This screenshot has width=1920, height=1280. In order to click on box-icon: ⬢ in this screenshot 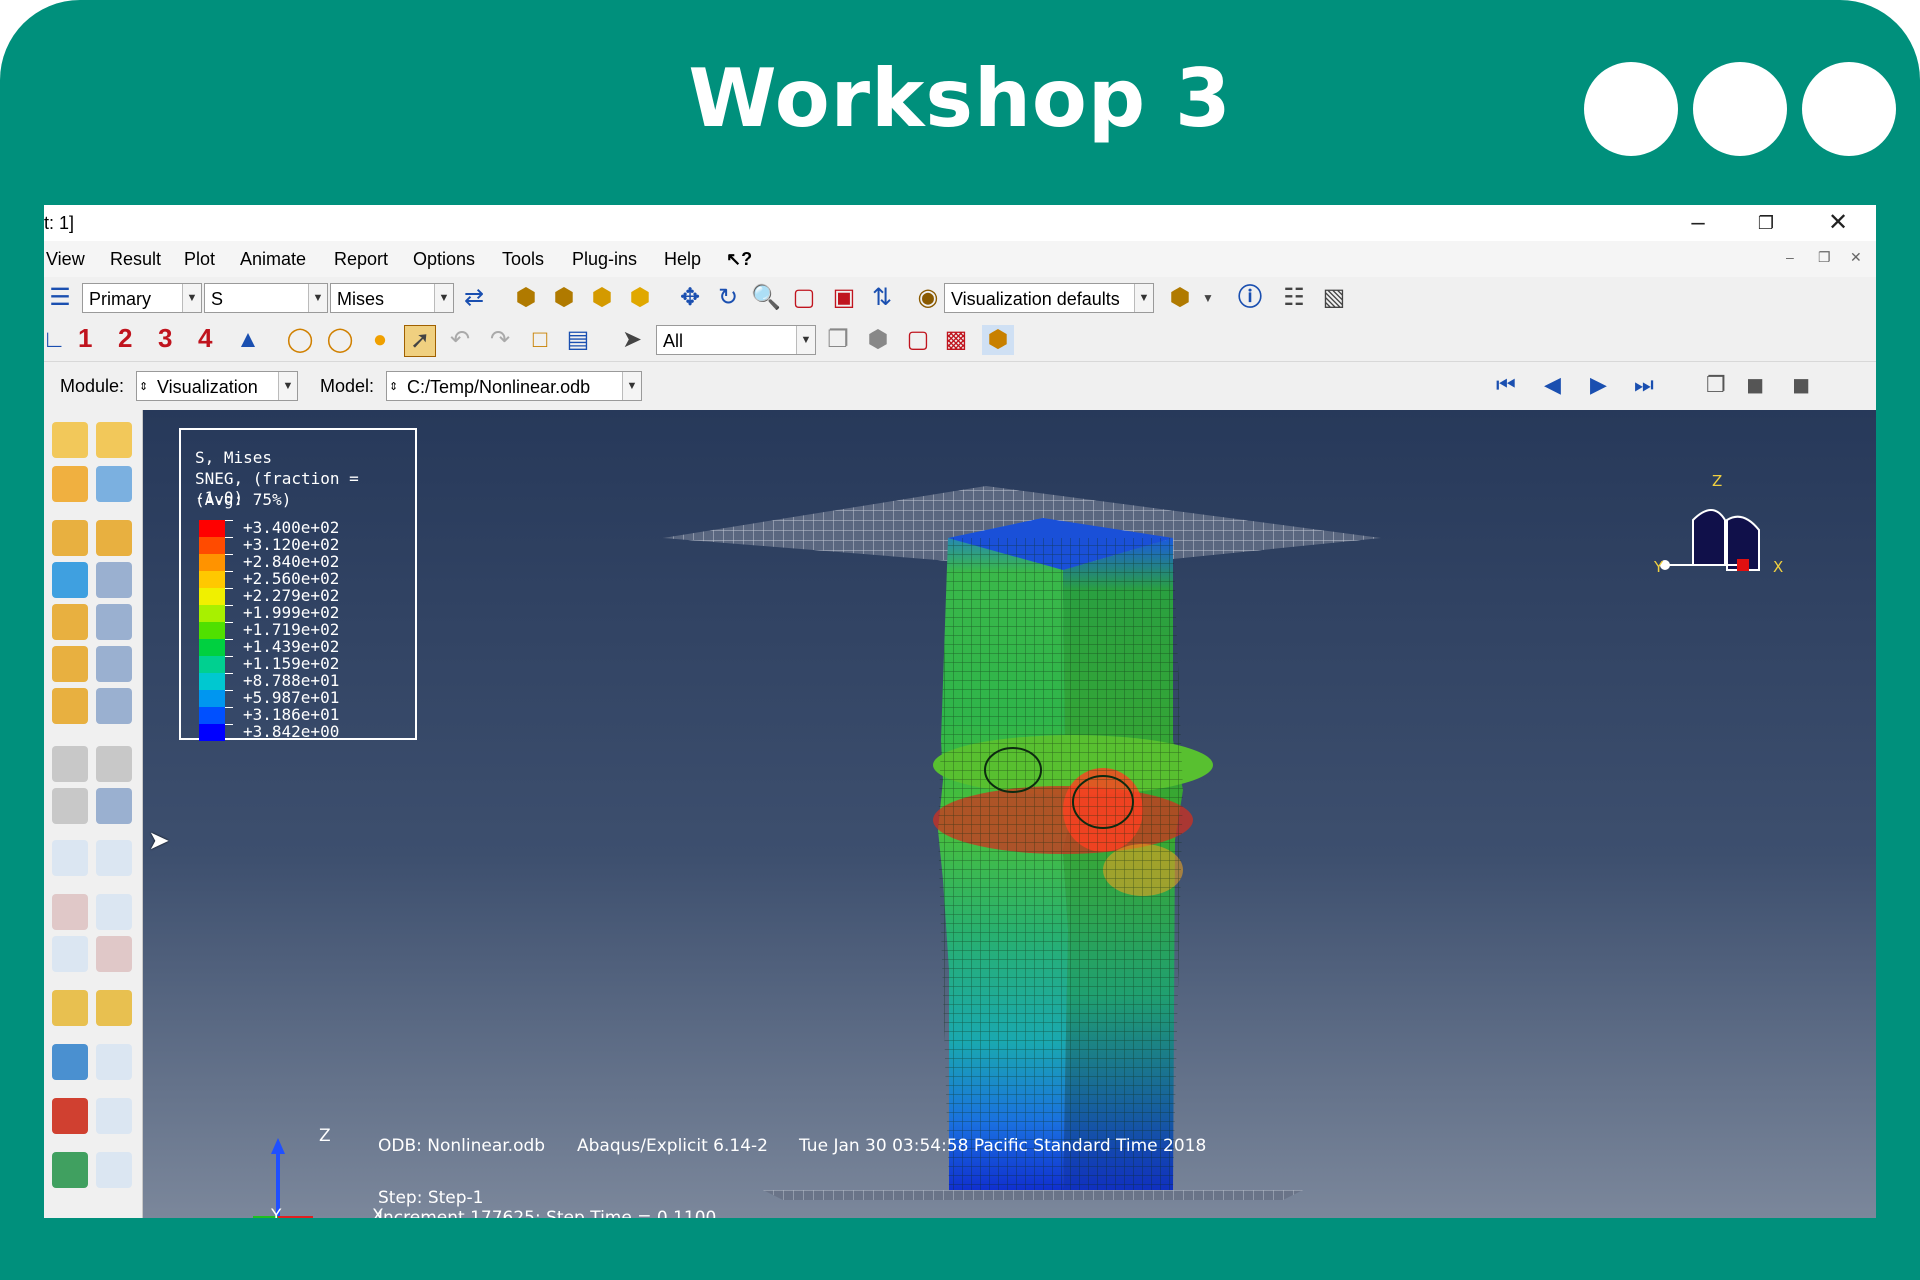, I will do `click(998, 340)`.